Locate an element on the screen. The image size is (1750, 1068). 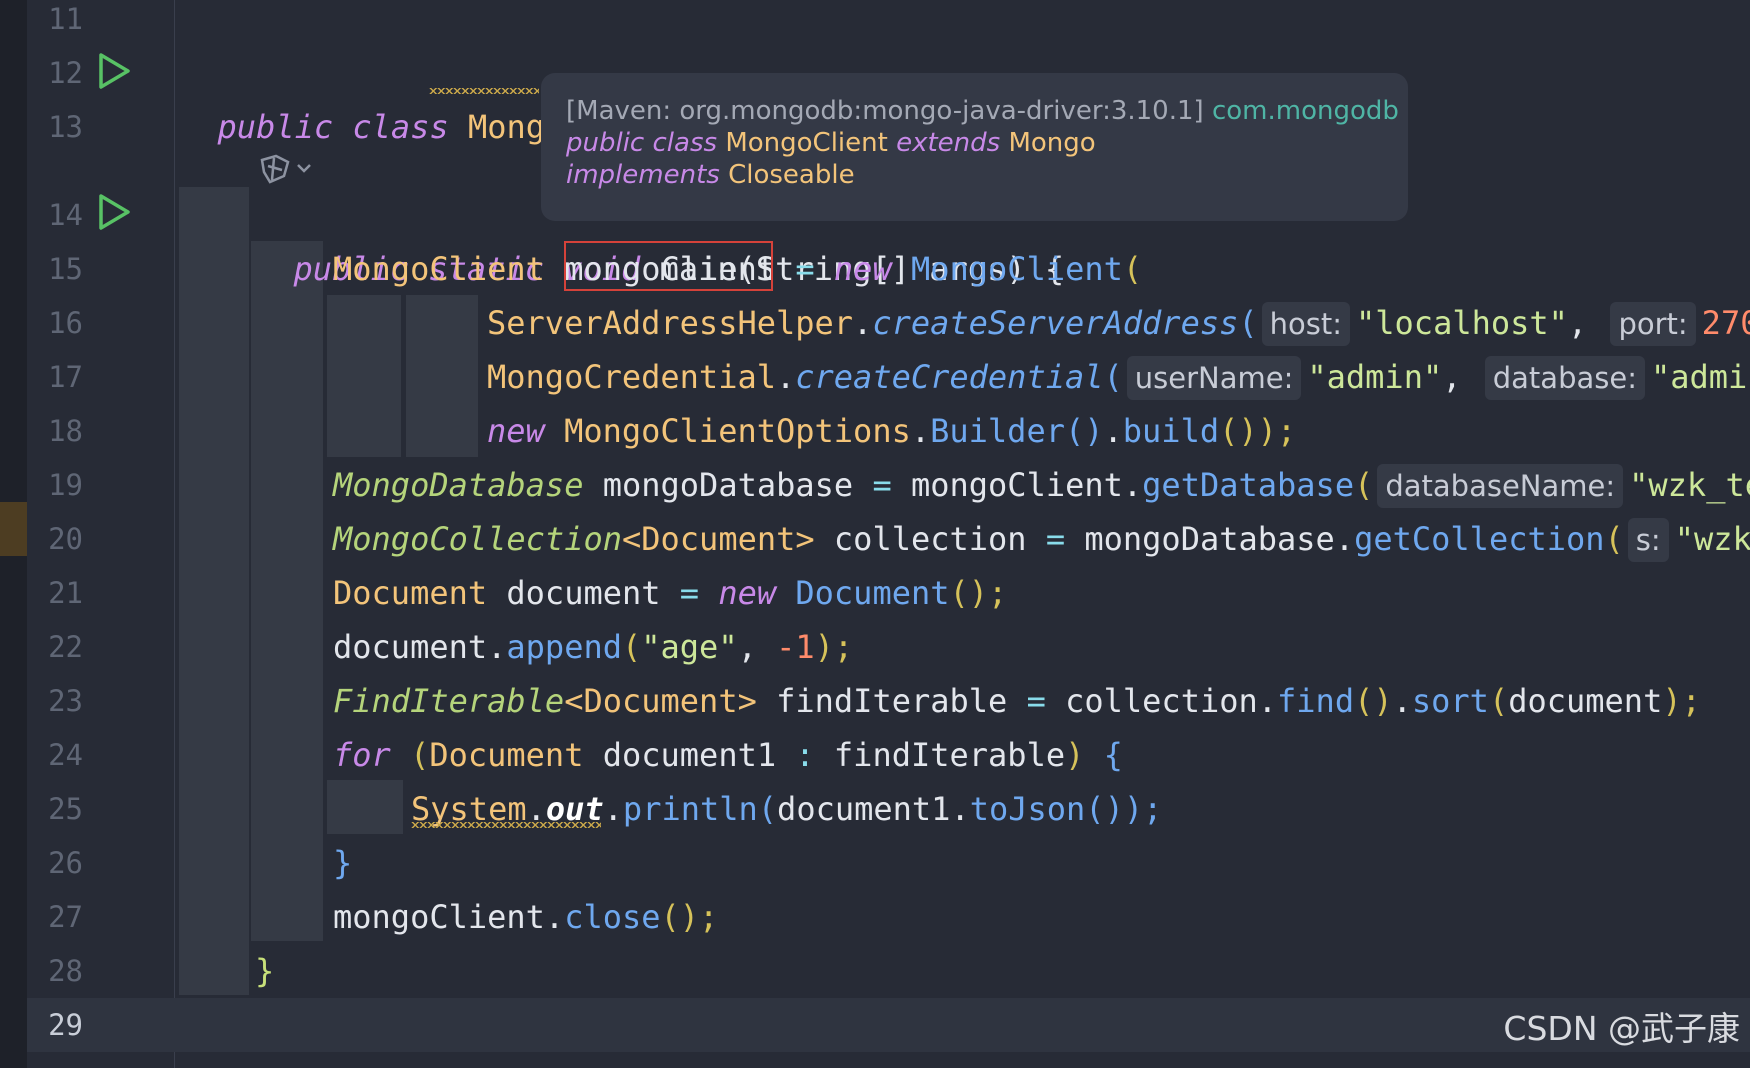
tooltip-implements: implements Closeable is located at coordinates (710, 175).